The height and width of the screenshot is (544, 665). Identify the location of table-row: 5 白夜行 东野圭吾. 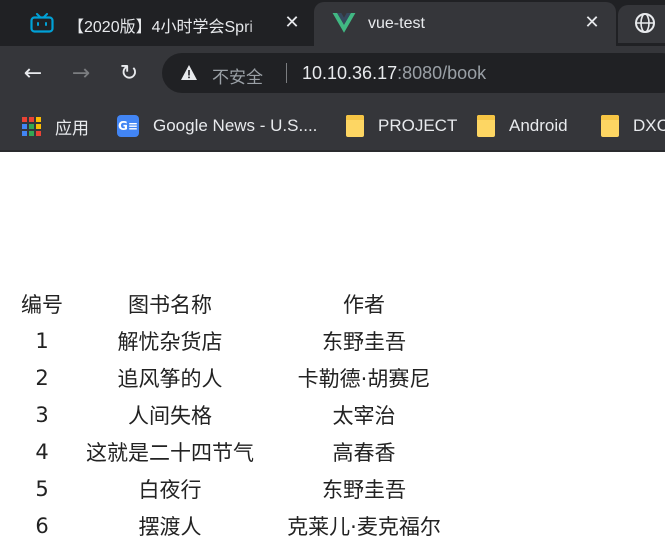
(236, 488).